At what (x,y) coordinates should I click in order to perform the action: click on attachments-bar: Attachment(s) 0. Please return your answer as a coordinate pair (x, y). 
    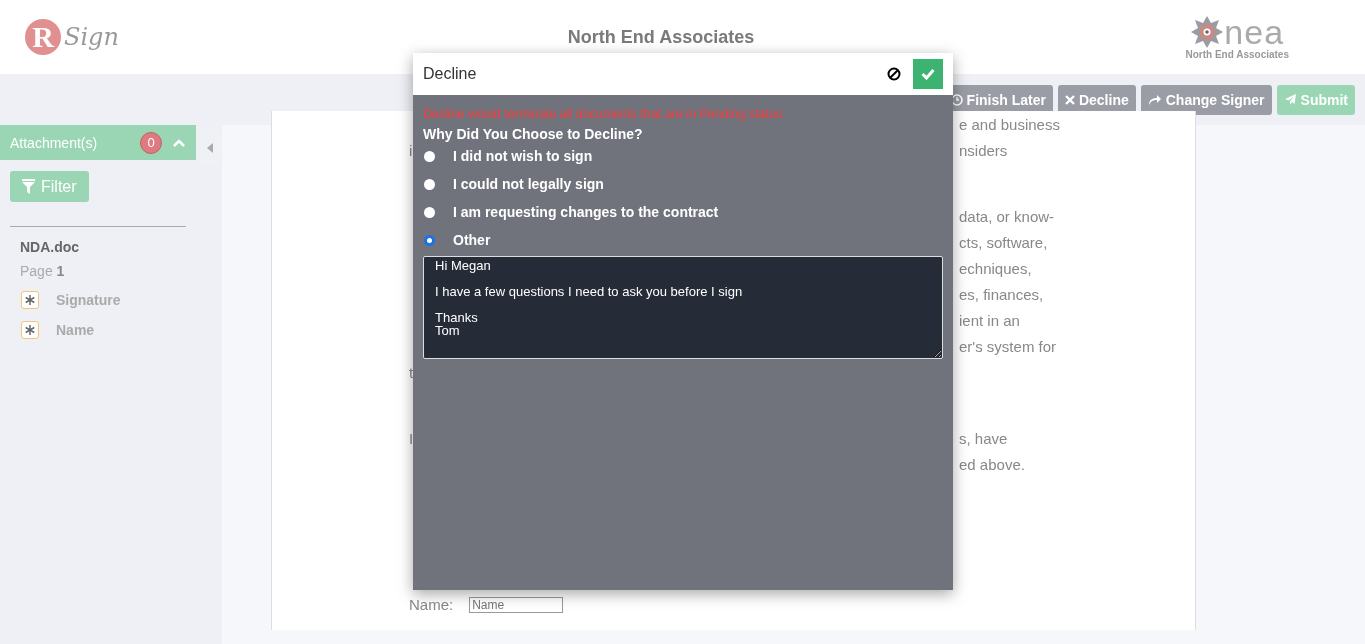
    Looking at the image, I should click on (98, 142).